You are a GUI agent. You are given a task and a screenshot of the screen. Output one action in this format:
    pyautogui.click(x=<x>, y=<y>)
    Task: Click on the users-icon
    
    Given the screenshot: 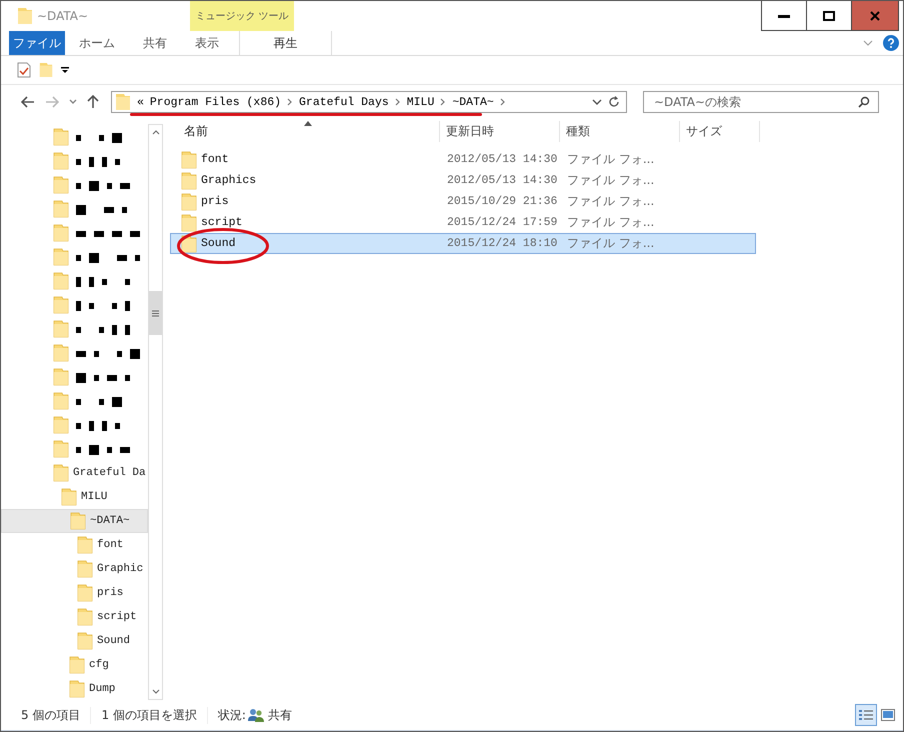 What is the action you would take?
    pyautogui.click(x=256, y=715)
    